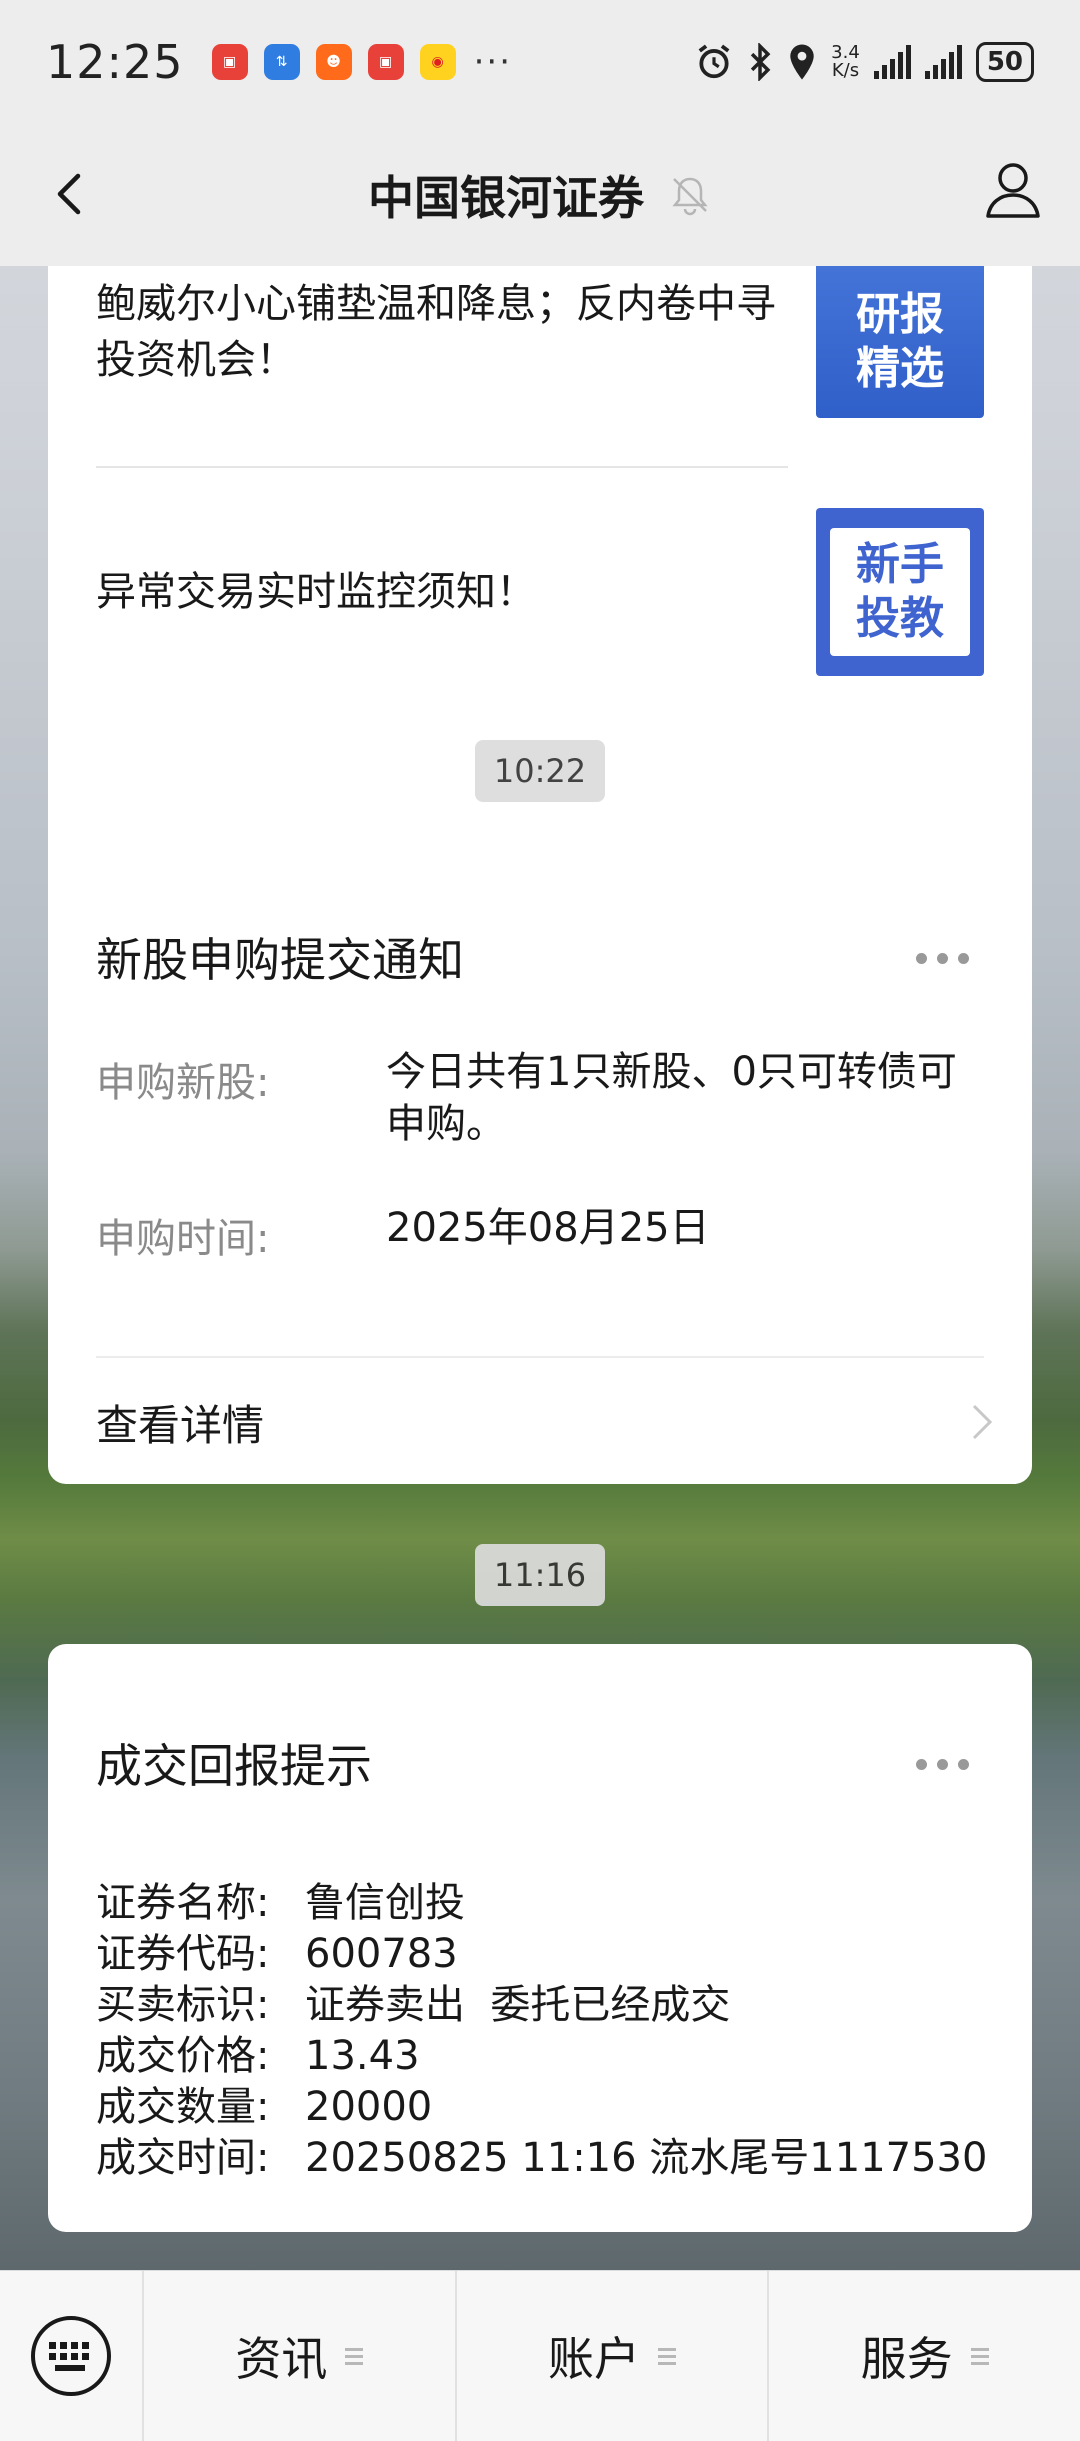 The image size is (1080, 2441). Describe the element at coordinates (540, 1575) in the screenshot. I see `timestamp: 11:16` at that location.